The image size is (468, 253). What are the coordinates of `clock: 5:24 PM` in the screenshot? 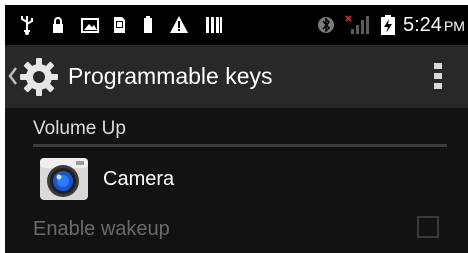 It's located at (434, 25).